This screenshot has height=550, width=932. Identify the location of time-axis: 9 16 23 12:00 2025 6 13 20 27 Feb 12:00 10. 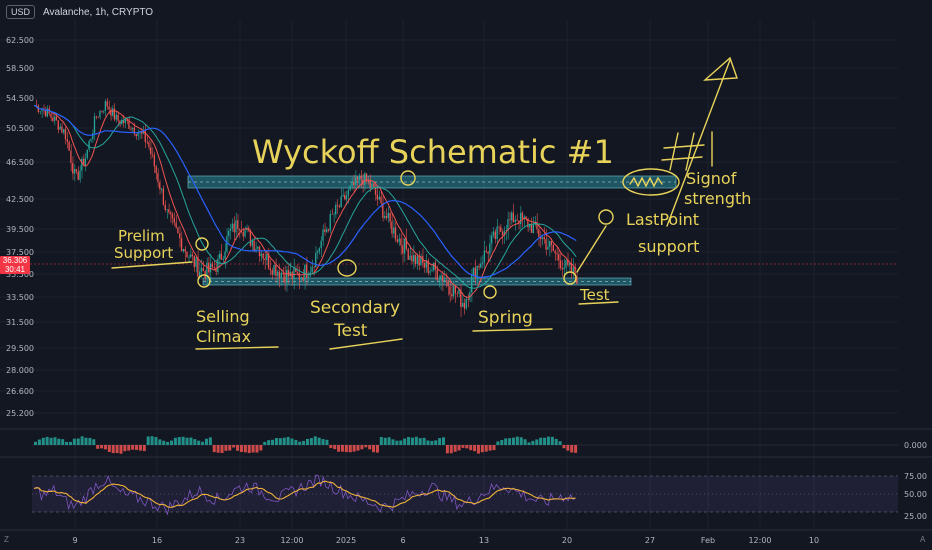
(445, 540).